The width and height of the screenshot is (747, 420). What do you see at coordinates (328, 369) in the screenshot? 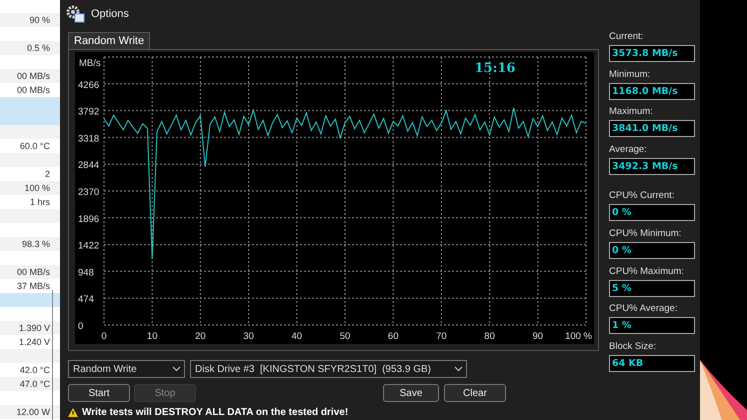
I see `drive-dropdown: Disk Drive #3 [KINGSTON SFYR2S1T0] (953.9 GB)` at bounding box center [328, 369].